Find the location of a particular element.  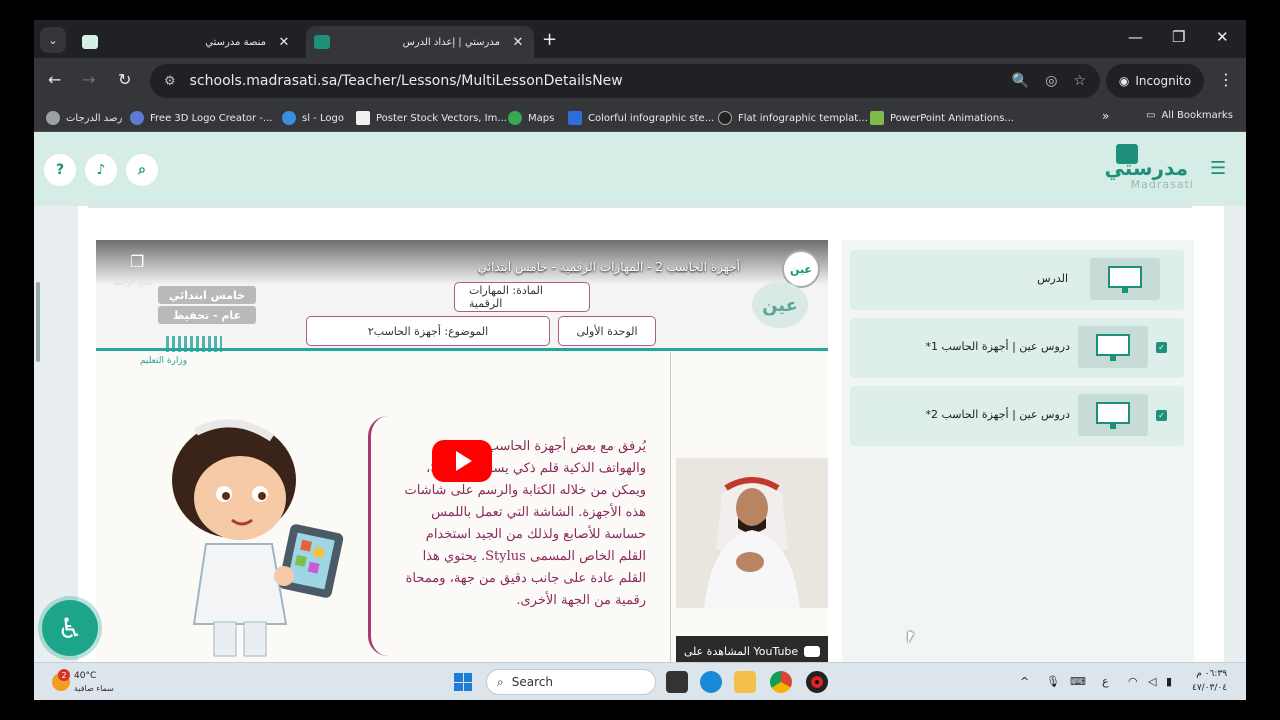

weather-widget: 2 40°C سماء صافية is located at coordinates (83, 683).